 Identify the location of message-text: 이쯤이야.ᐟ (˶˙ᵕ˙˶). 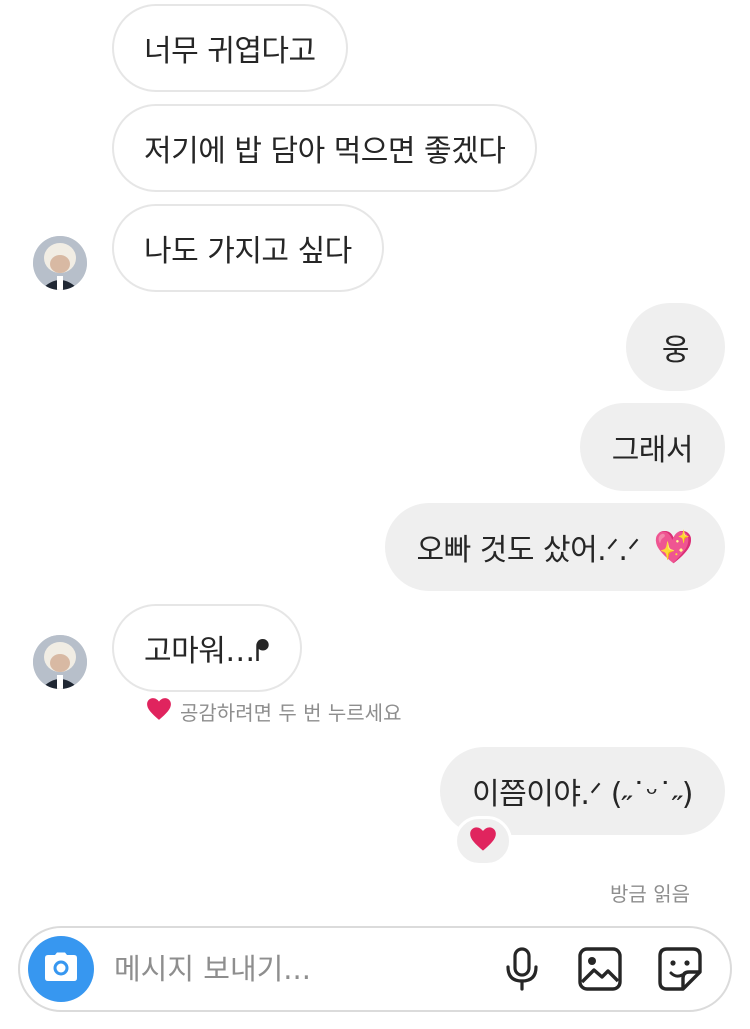
(582, 794).